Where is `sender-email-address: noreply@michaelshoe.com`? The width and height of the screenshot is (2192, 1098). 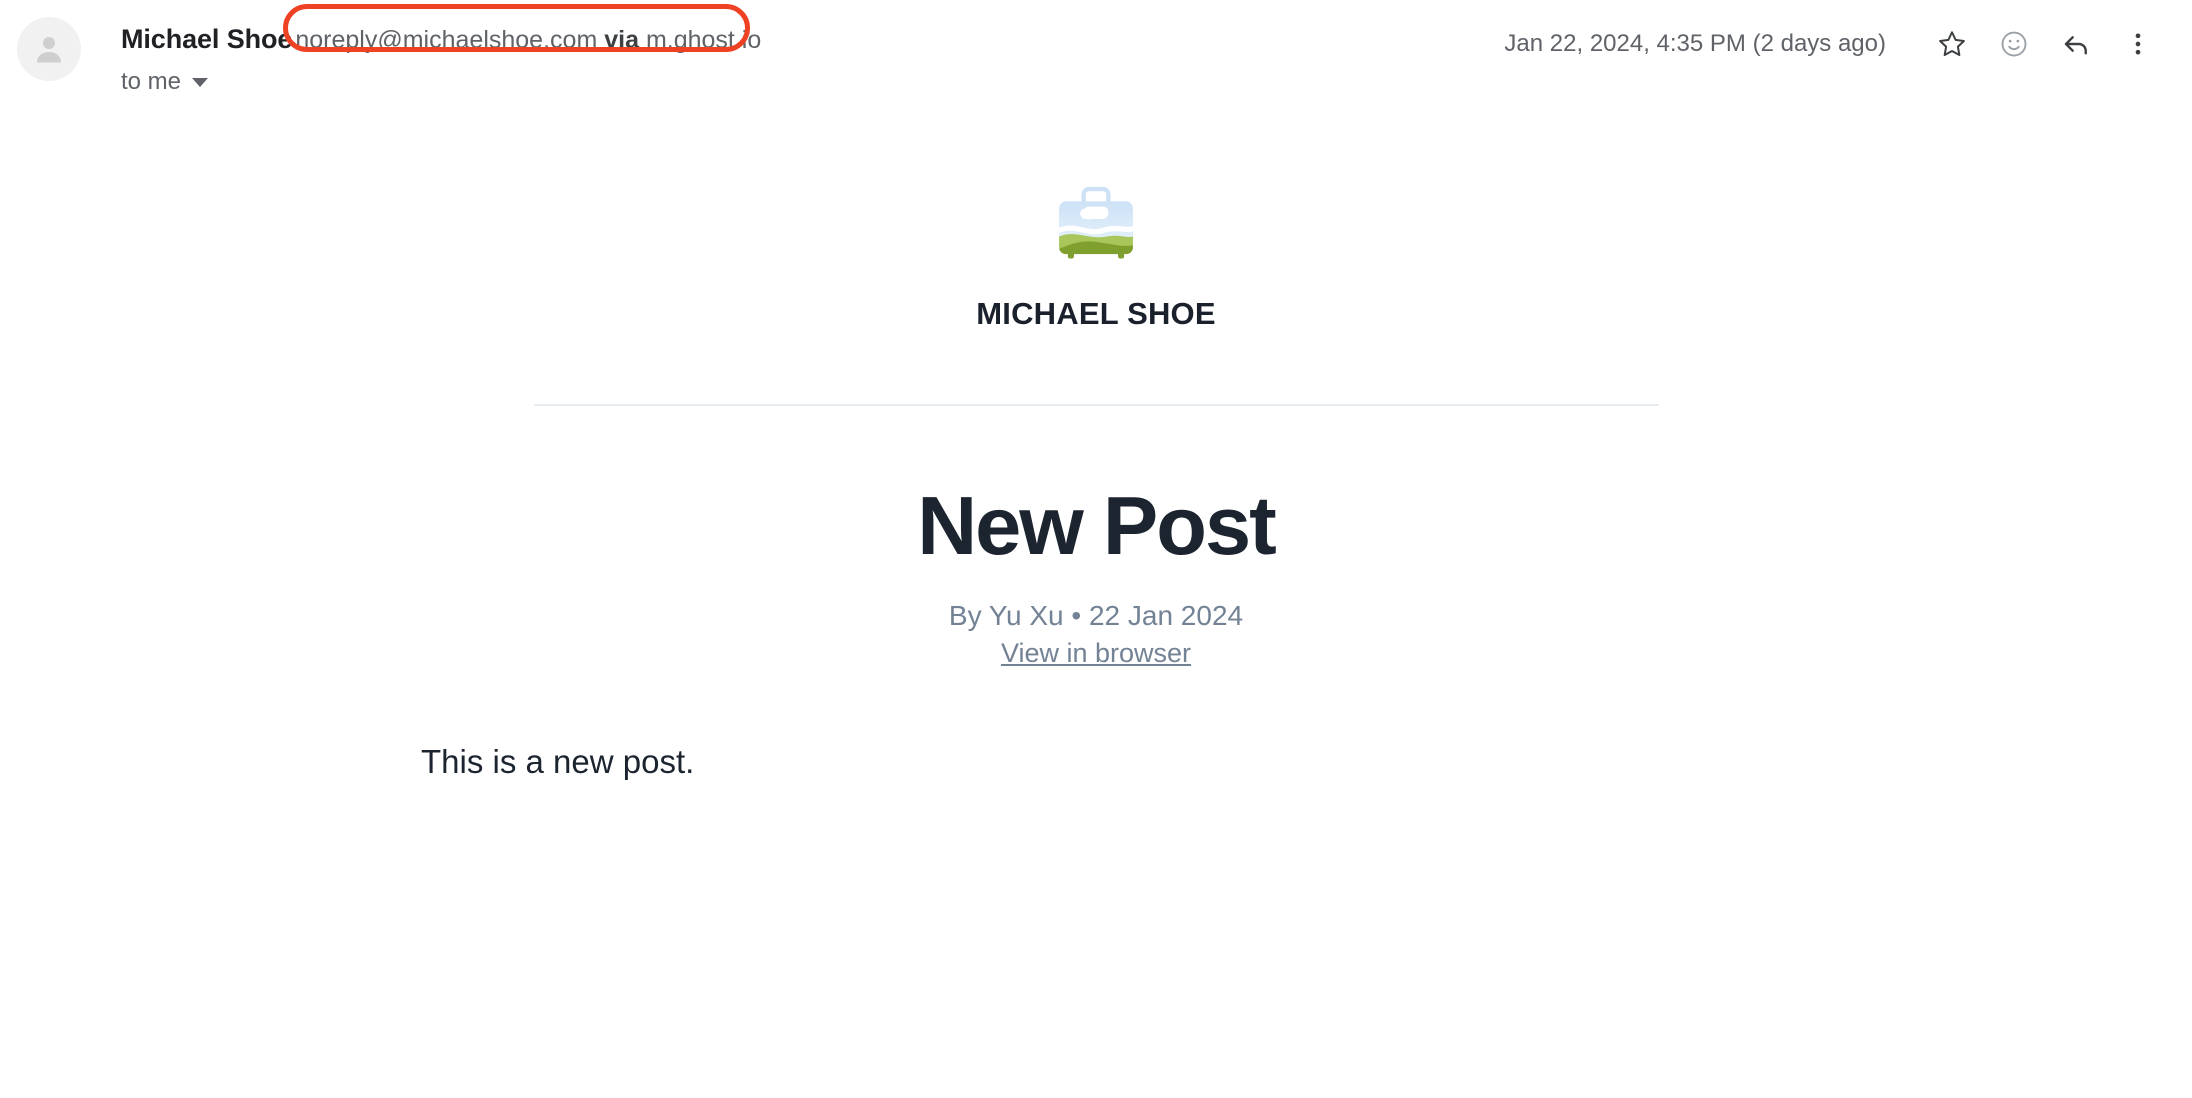 sender-email-address: noreply@michaelshoe.com is located at coordinates (446, 40).